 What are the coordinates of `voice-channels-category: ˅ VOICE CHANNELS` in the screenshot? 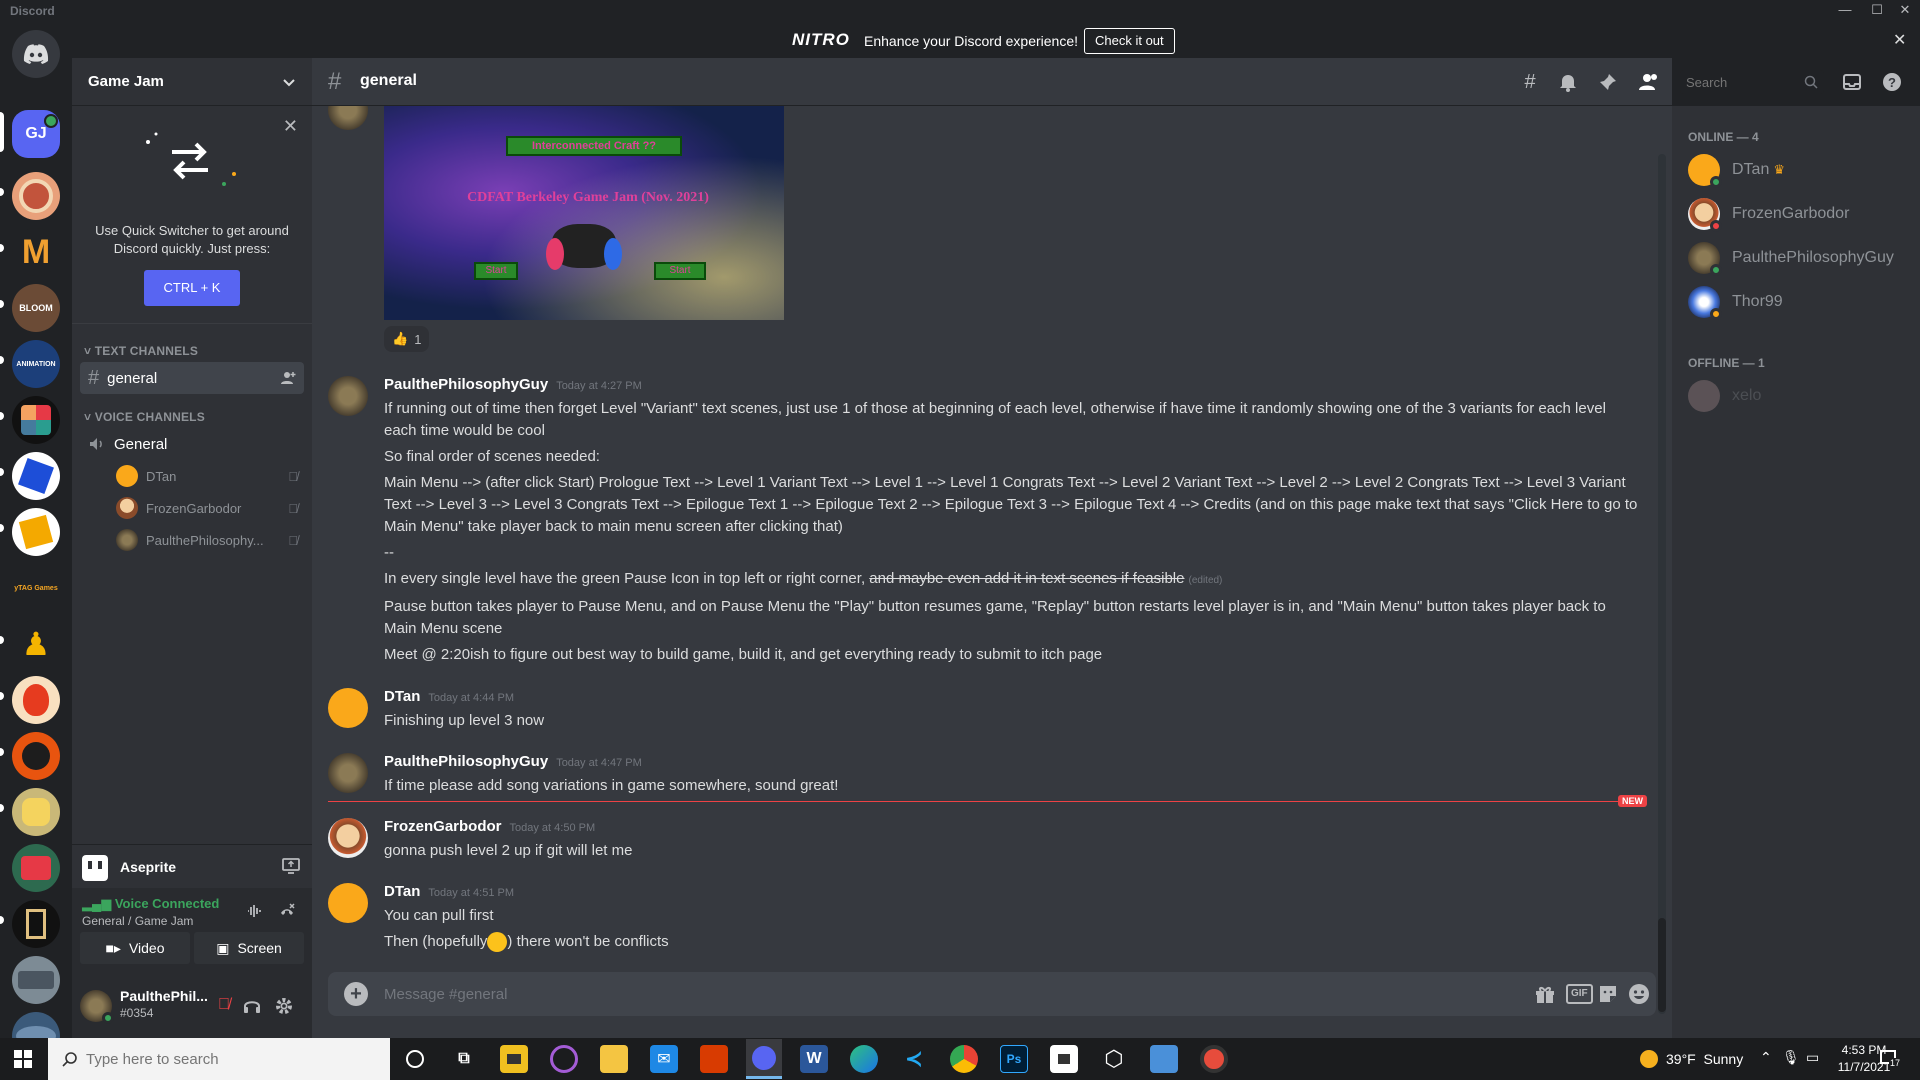 It's located at (192, 411).